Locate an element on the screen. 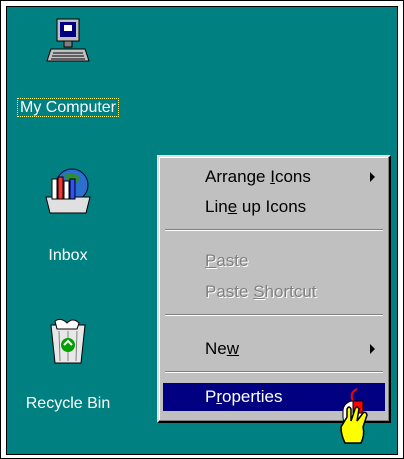 The image size is (404, 459). desktop-icon-my-computer: My Computer is located at coordinates (68, 68).